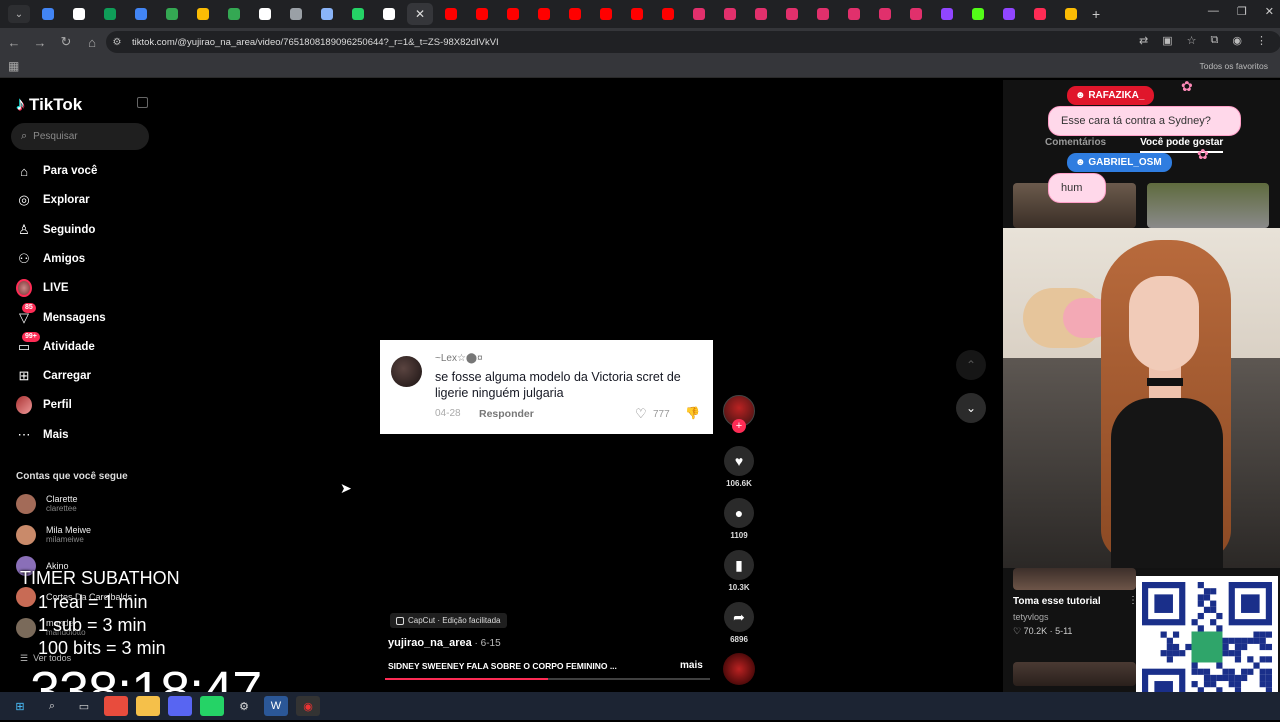 This screenshot has height=722, width=1280. What do you see at coordinates (1143, 40) in the screenshot?
I see `translate-icon: ⇄` at bounding box center [1143, 40].